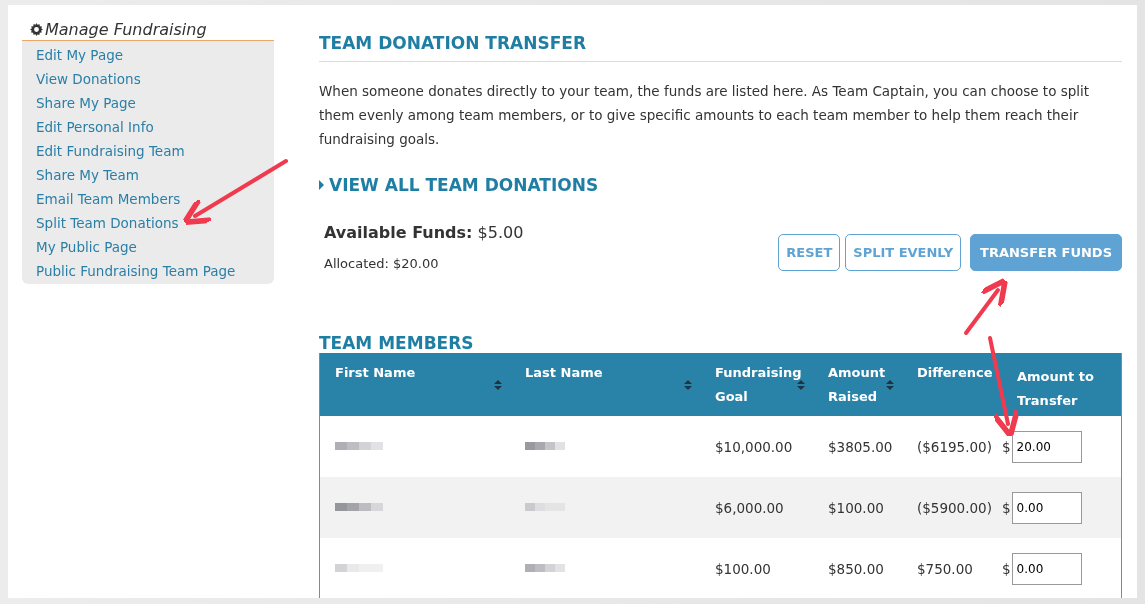 This screenshot has height=604, width=1145. Describe the element at coordinates (756, 384) in the screenshot. I see `column-header: Fundraising Goal` at that location.